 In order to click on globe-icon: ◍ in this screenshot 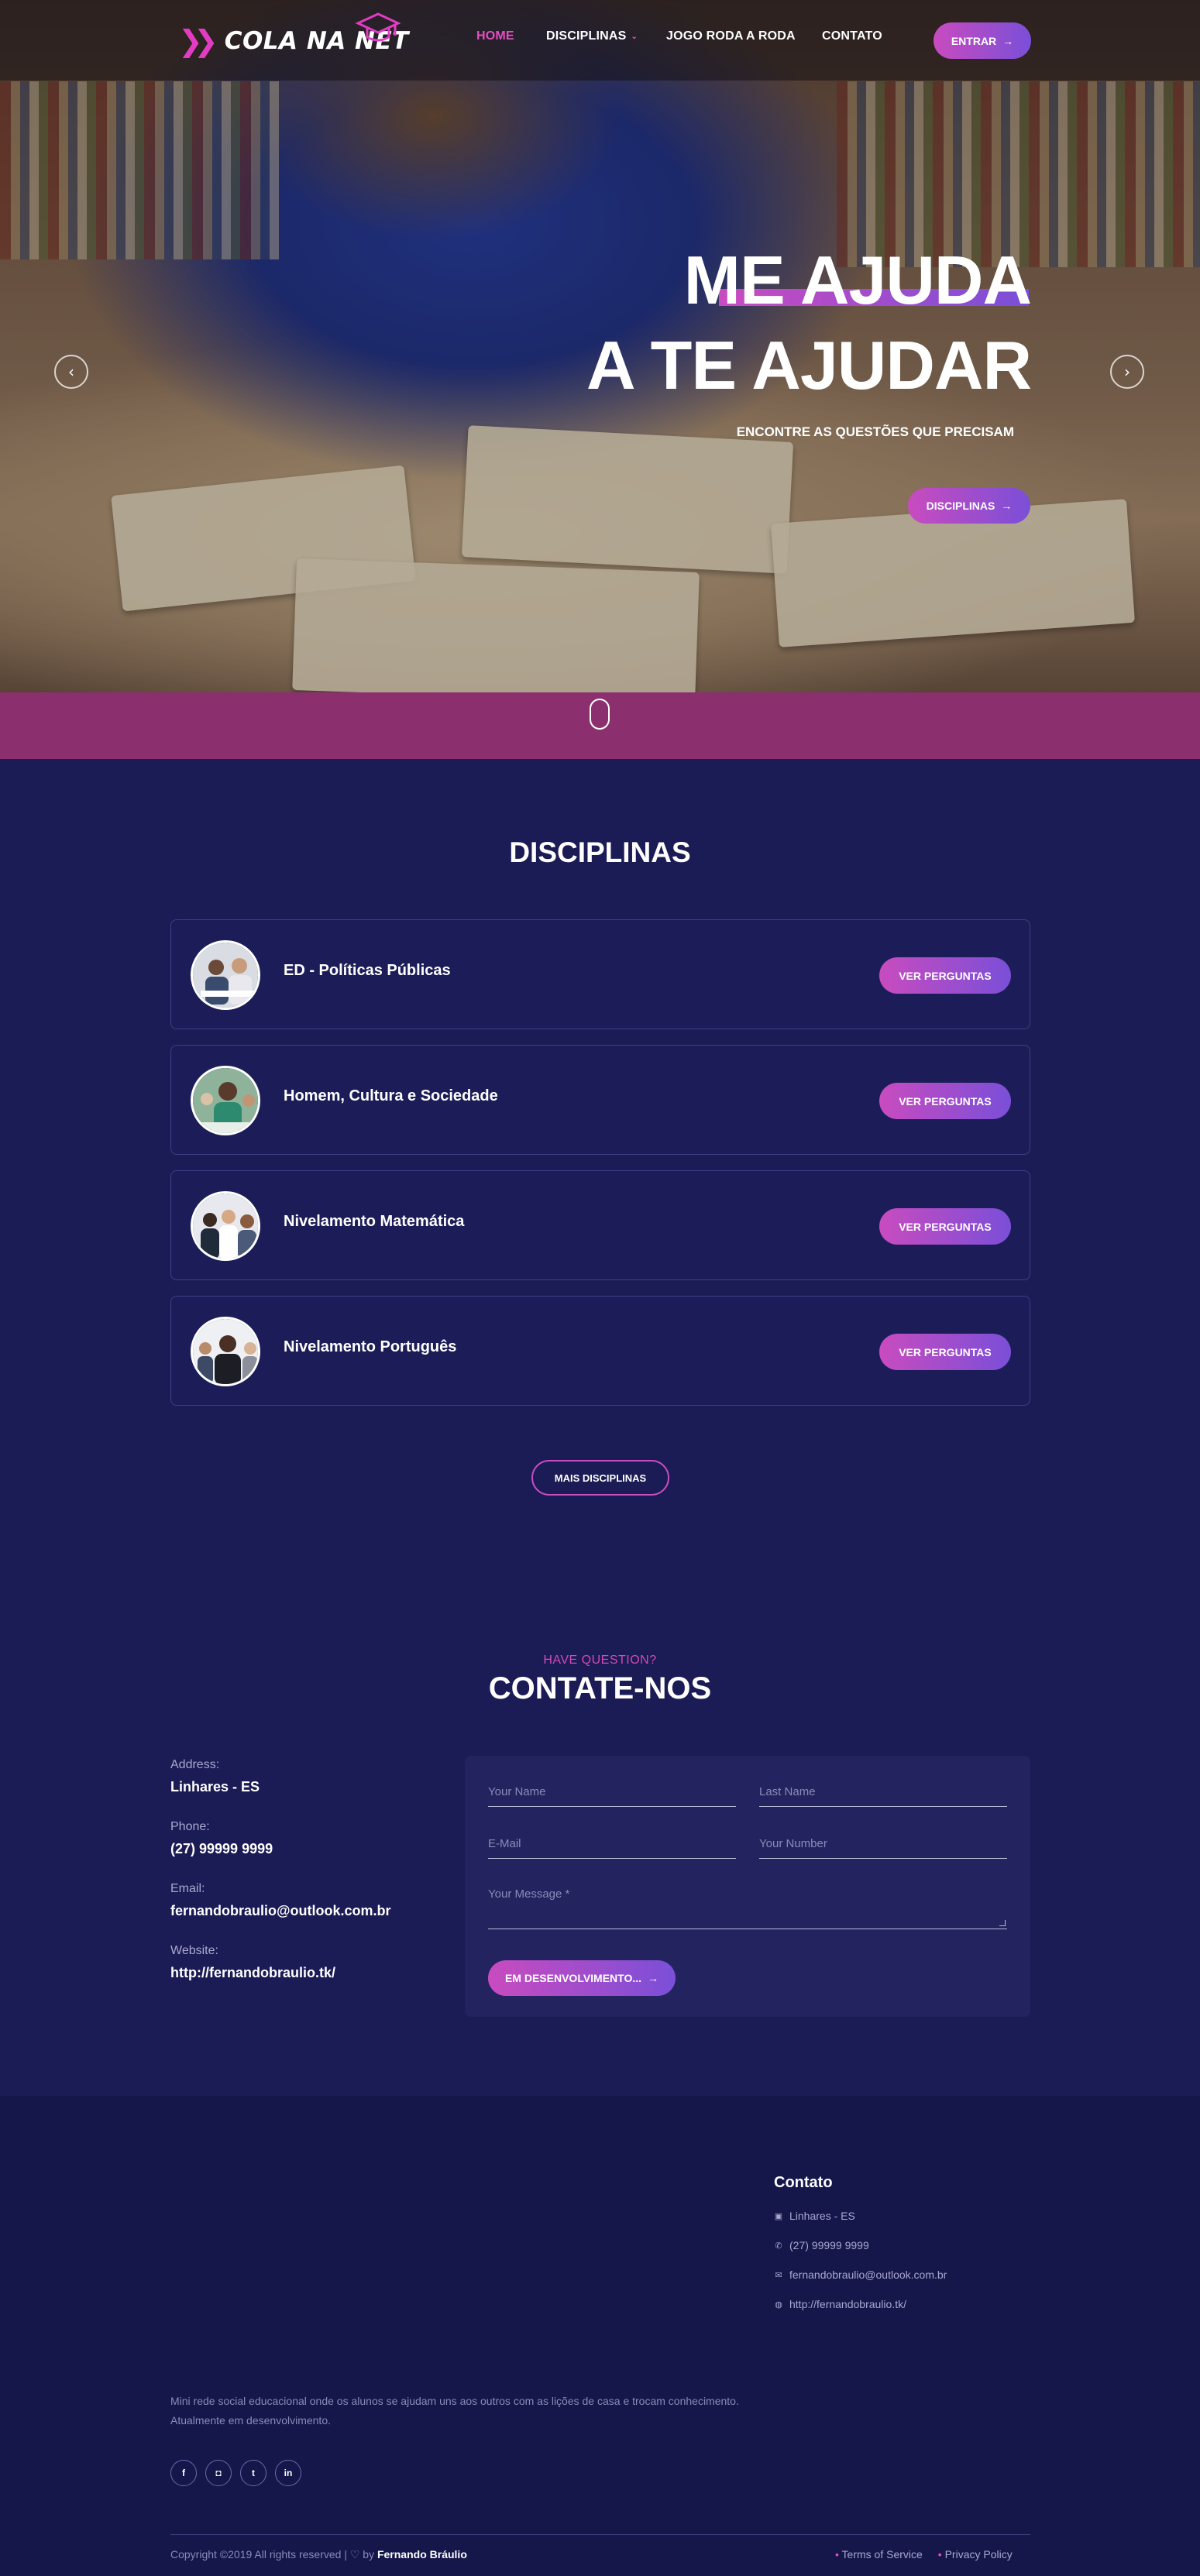, I will do `click(778, 2305)`.